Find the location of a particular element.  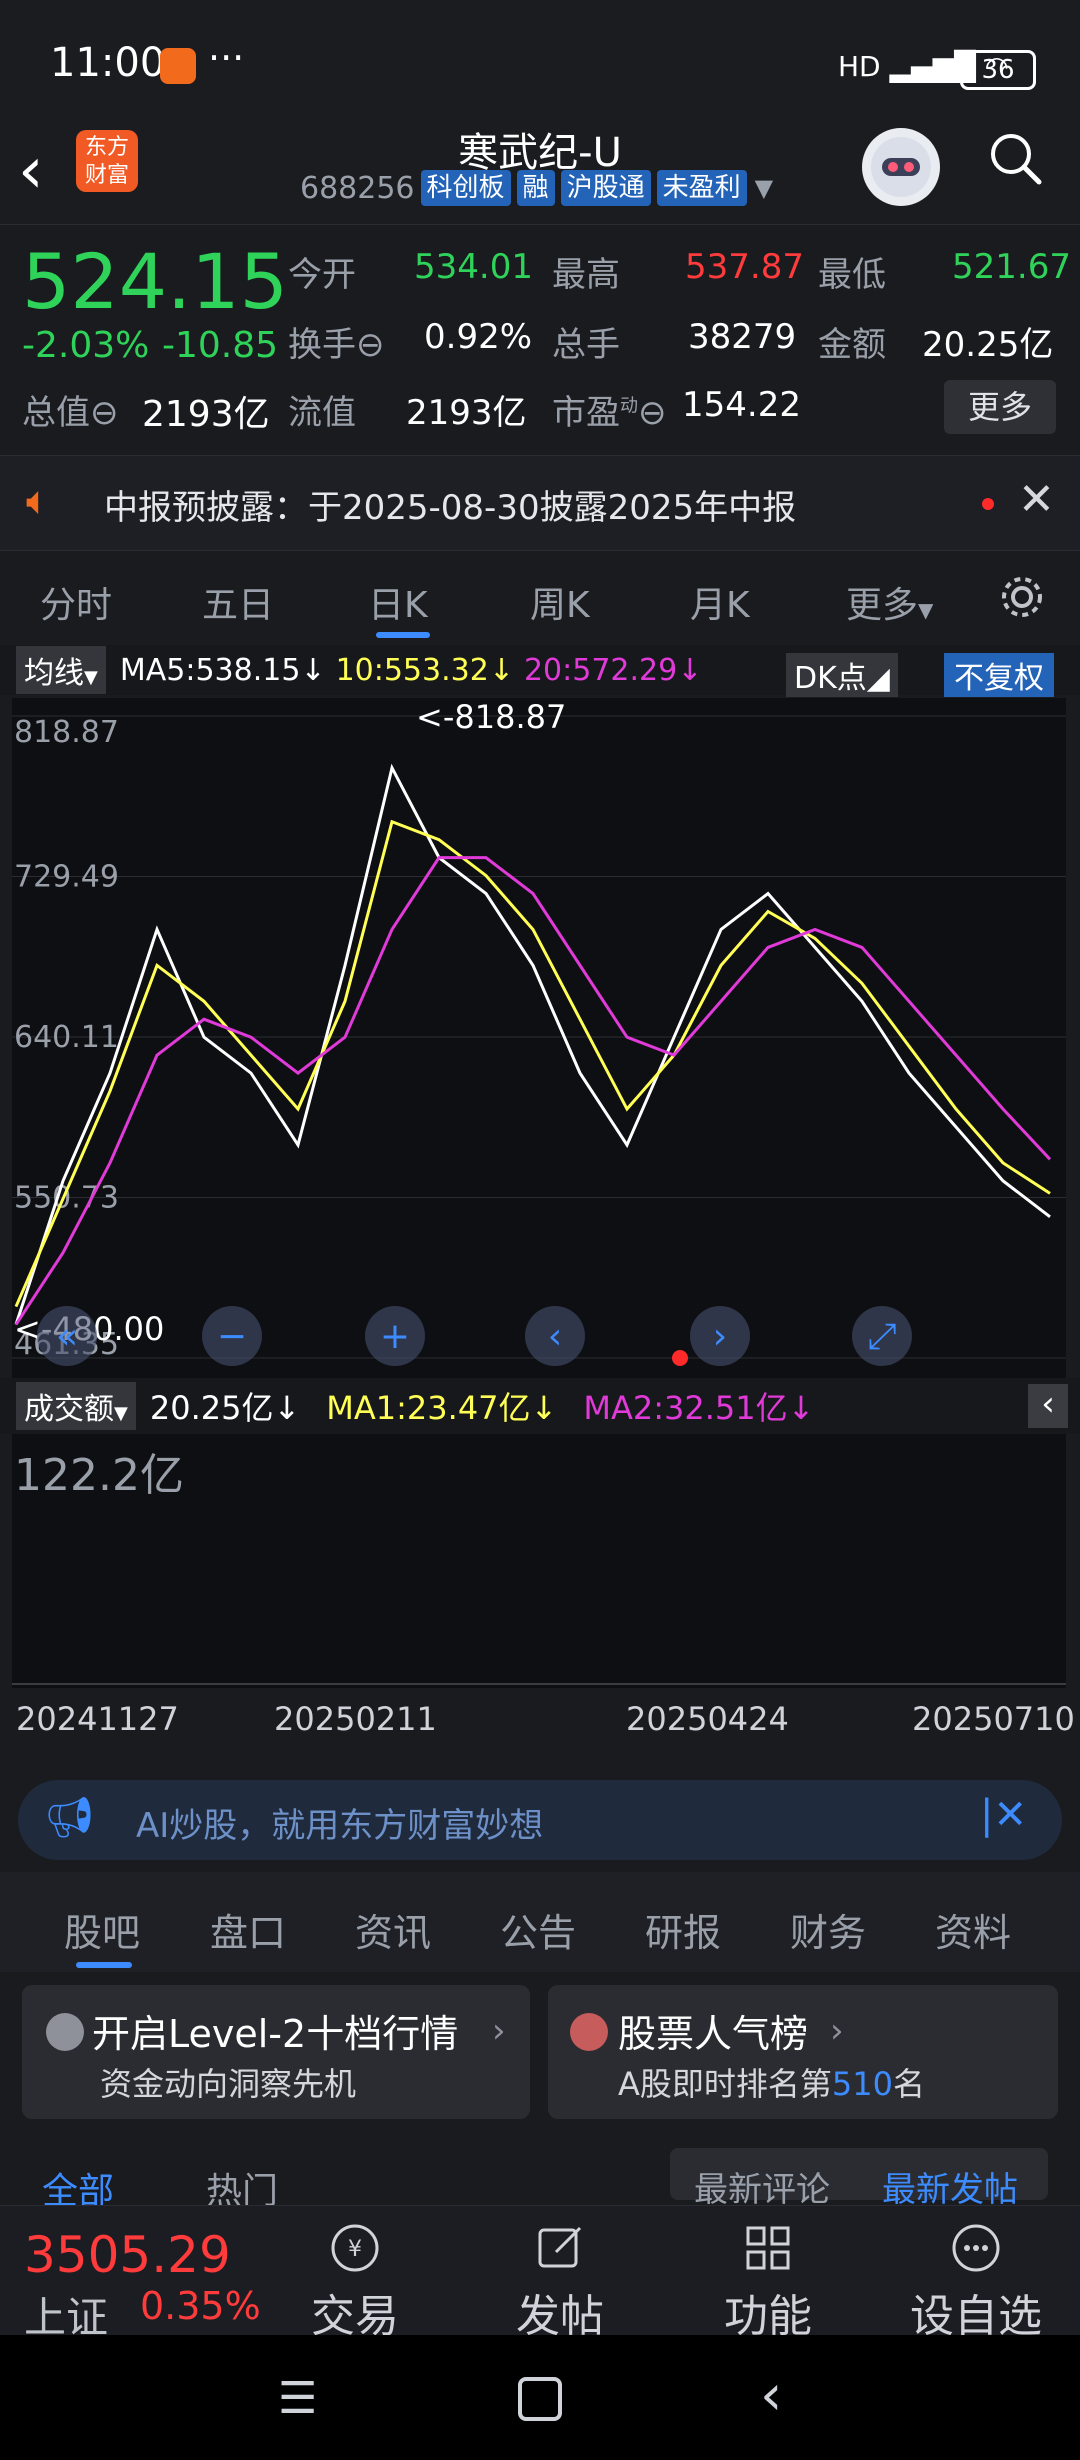

home-icon is located at coordinates (540, 2399).